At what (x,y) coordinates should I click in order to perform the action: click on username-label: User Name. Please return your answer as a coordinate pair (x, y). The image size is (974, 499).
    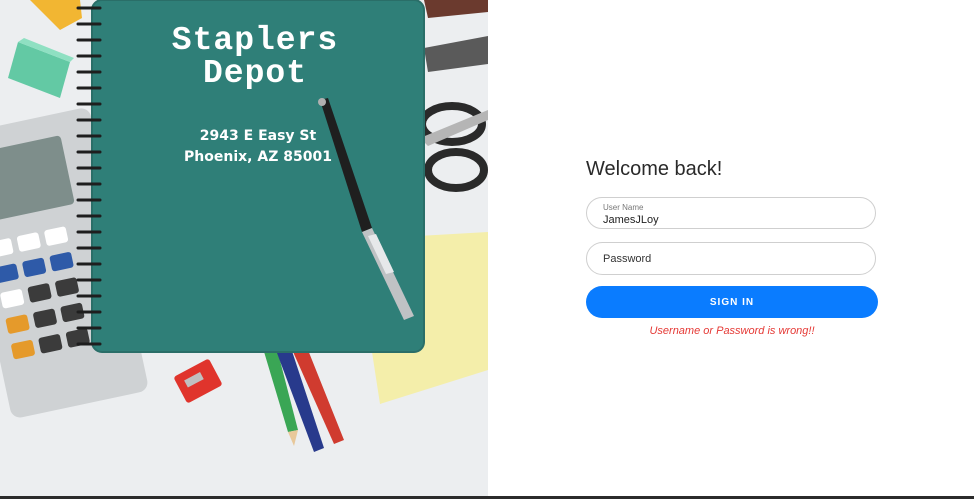
    Looking at the image, I should click on (623, 207).